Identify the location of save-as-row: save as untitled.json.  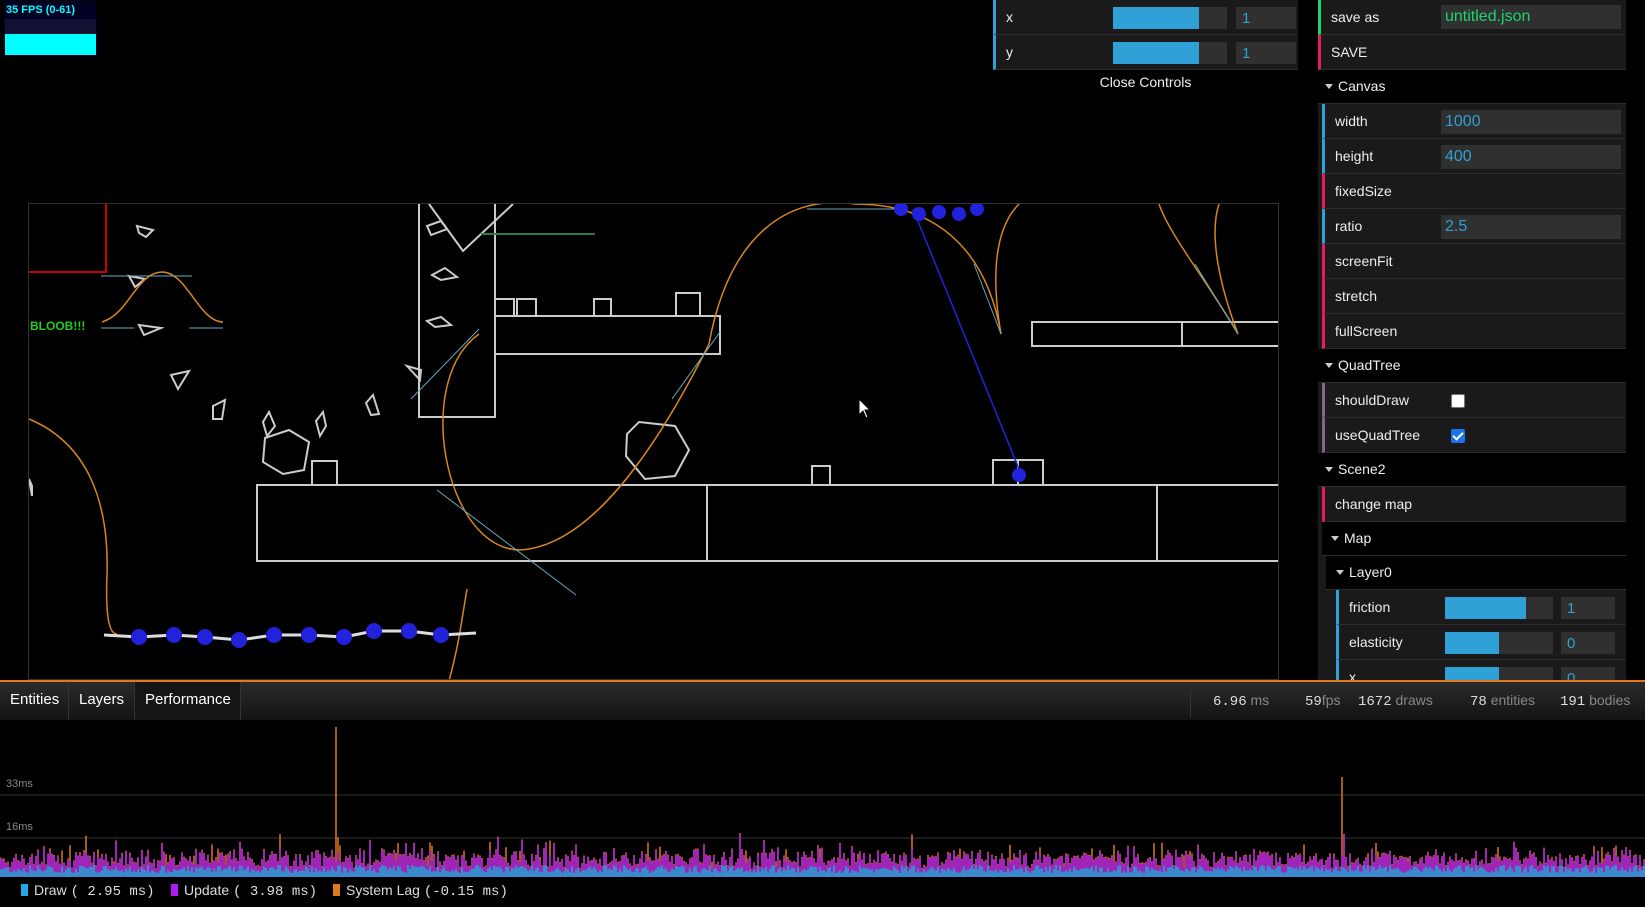
(1472, 17).